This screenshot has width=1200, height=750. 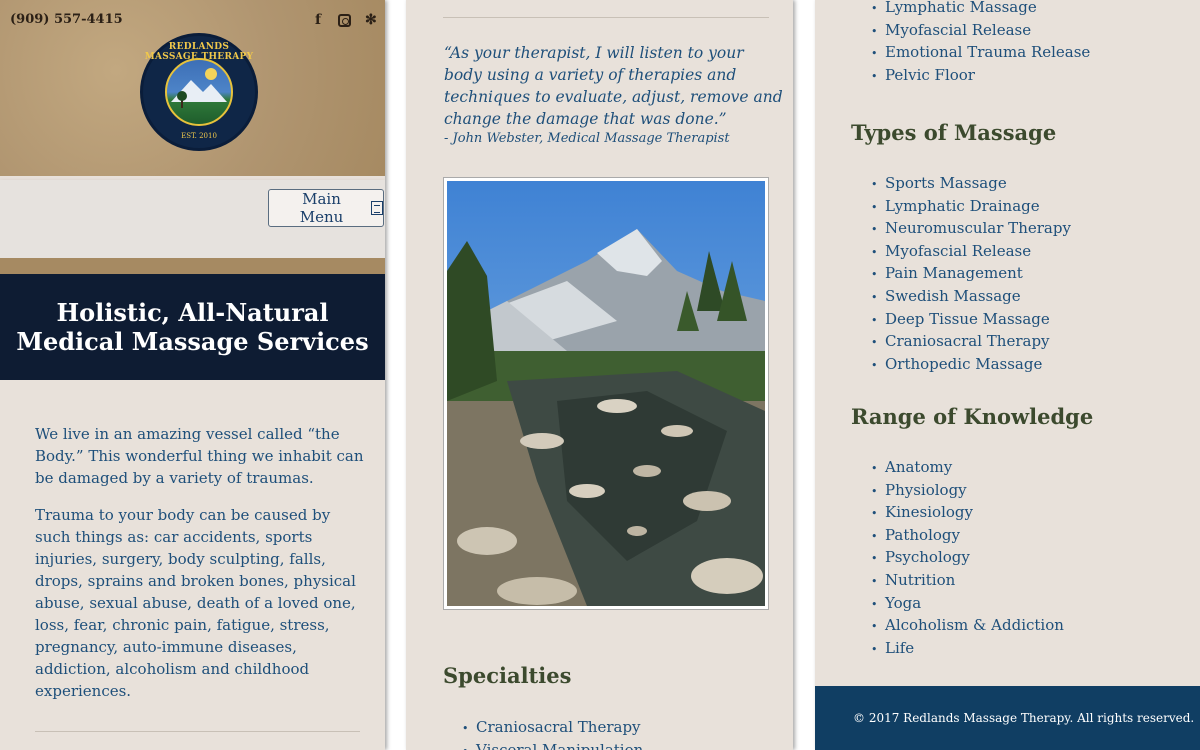 I want to click on list-item: Orthopedic Massage, so click(x=968, y=365).